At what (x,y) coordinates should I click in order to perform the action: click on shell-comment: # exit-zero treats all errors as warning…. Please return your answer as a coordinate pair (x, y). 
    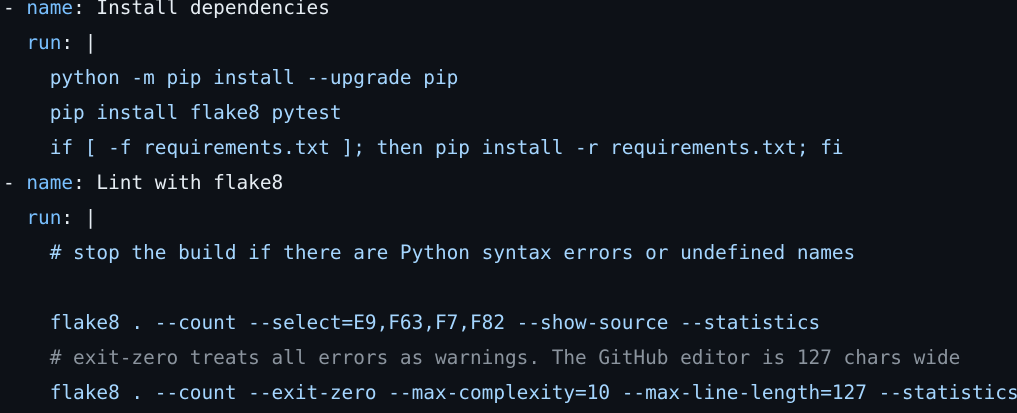
    Looking at the image, I should click on (505, 357).